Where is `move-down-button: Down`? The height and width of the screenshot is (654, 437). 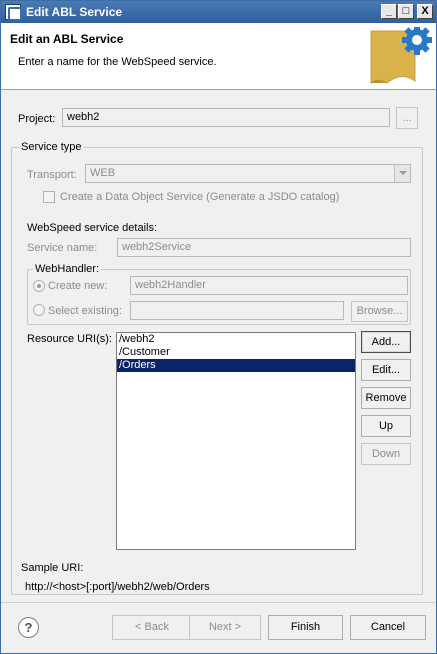 move-down-button: Down is located at coordinates (386, 454).